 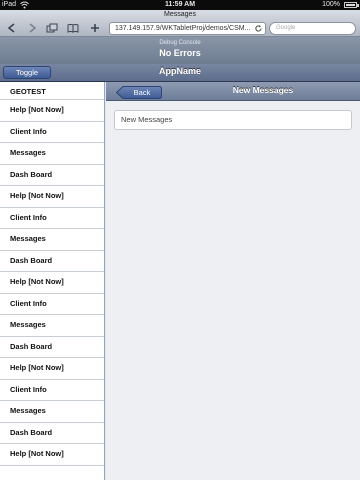 What do you see at coordinates (52, 91) in the screenshot?
I see `sidebar-item-geotest: GEOTEST` at bounding box center [52, 91].